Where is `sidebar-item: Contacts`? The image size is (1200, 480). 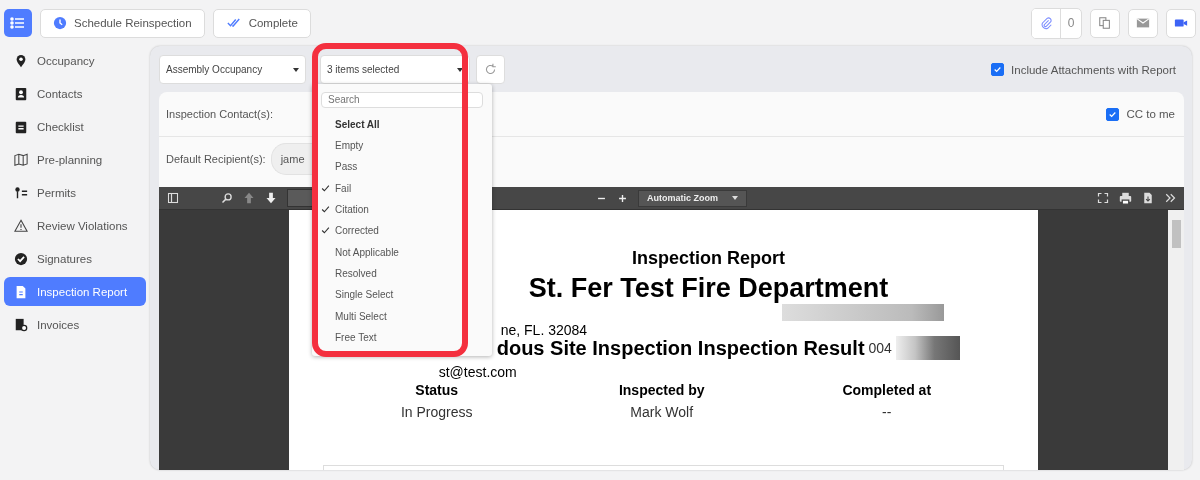
sidebar-item: Contacts is located at coordinates (75, 93).